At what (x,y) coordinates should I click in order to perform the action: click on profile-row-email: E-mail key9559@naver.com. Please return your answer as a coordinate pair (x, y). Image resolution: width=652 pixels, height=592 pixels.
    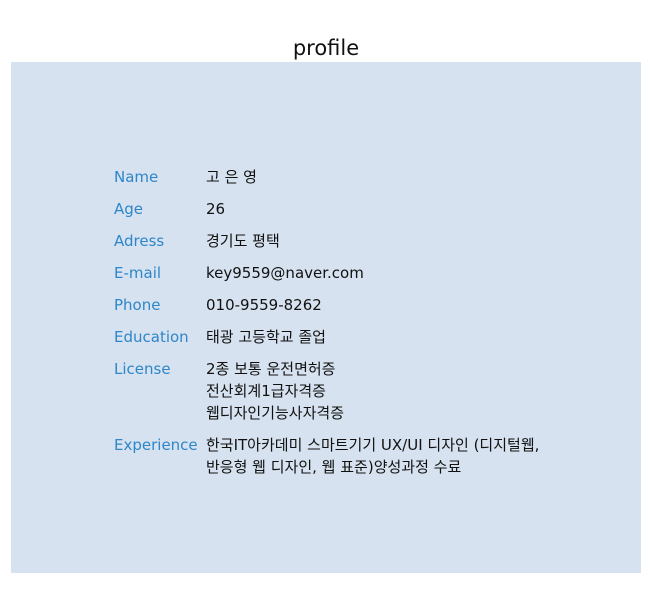
    Looking at the image, I should click on (326, 273).